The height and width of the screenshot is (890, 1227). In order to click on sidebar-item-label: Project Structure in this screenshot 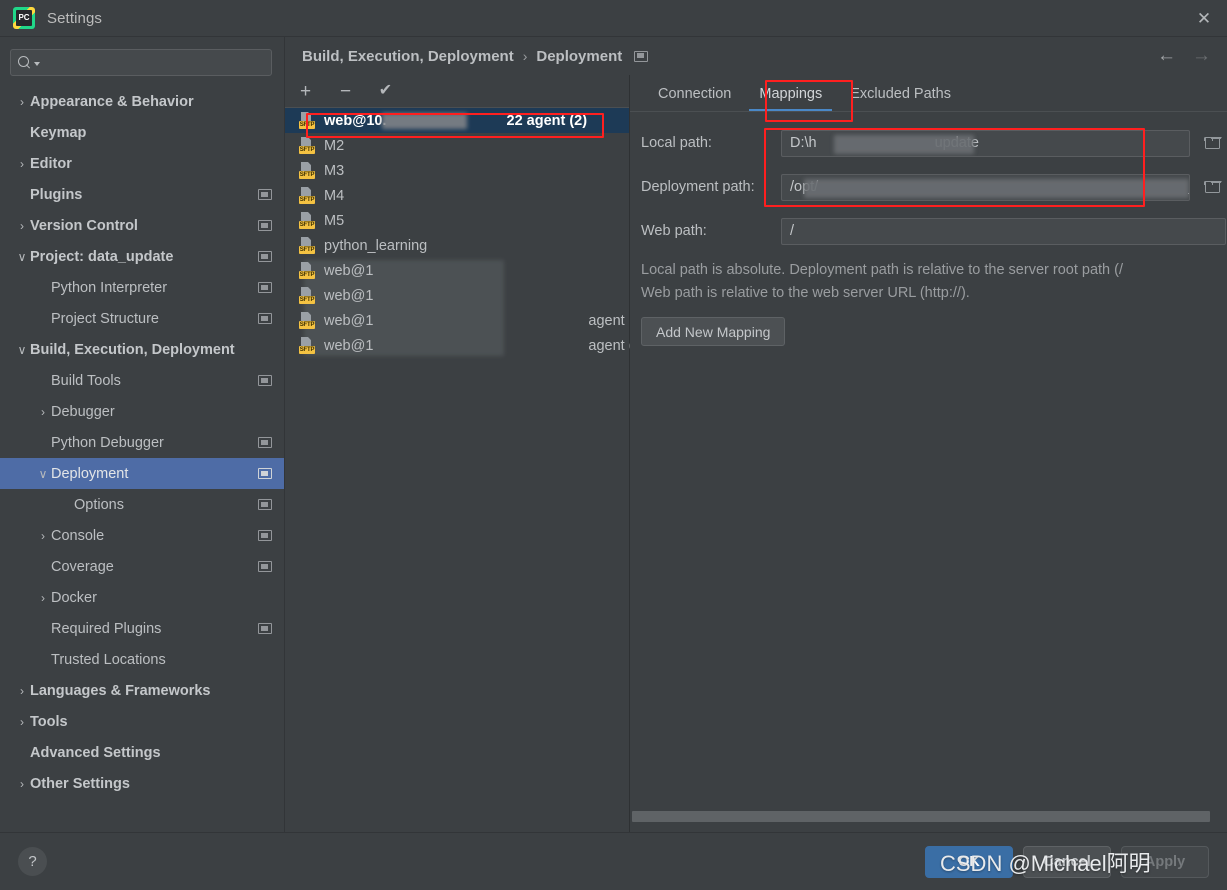, I will do `click(105, 318)`.